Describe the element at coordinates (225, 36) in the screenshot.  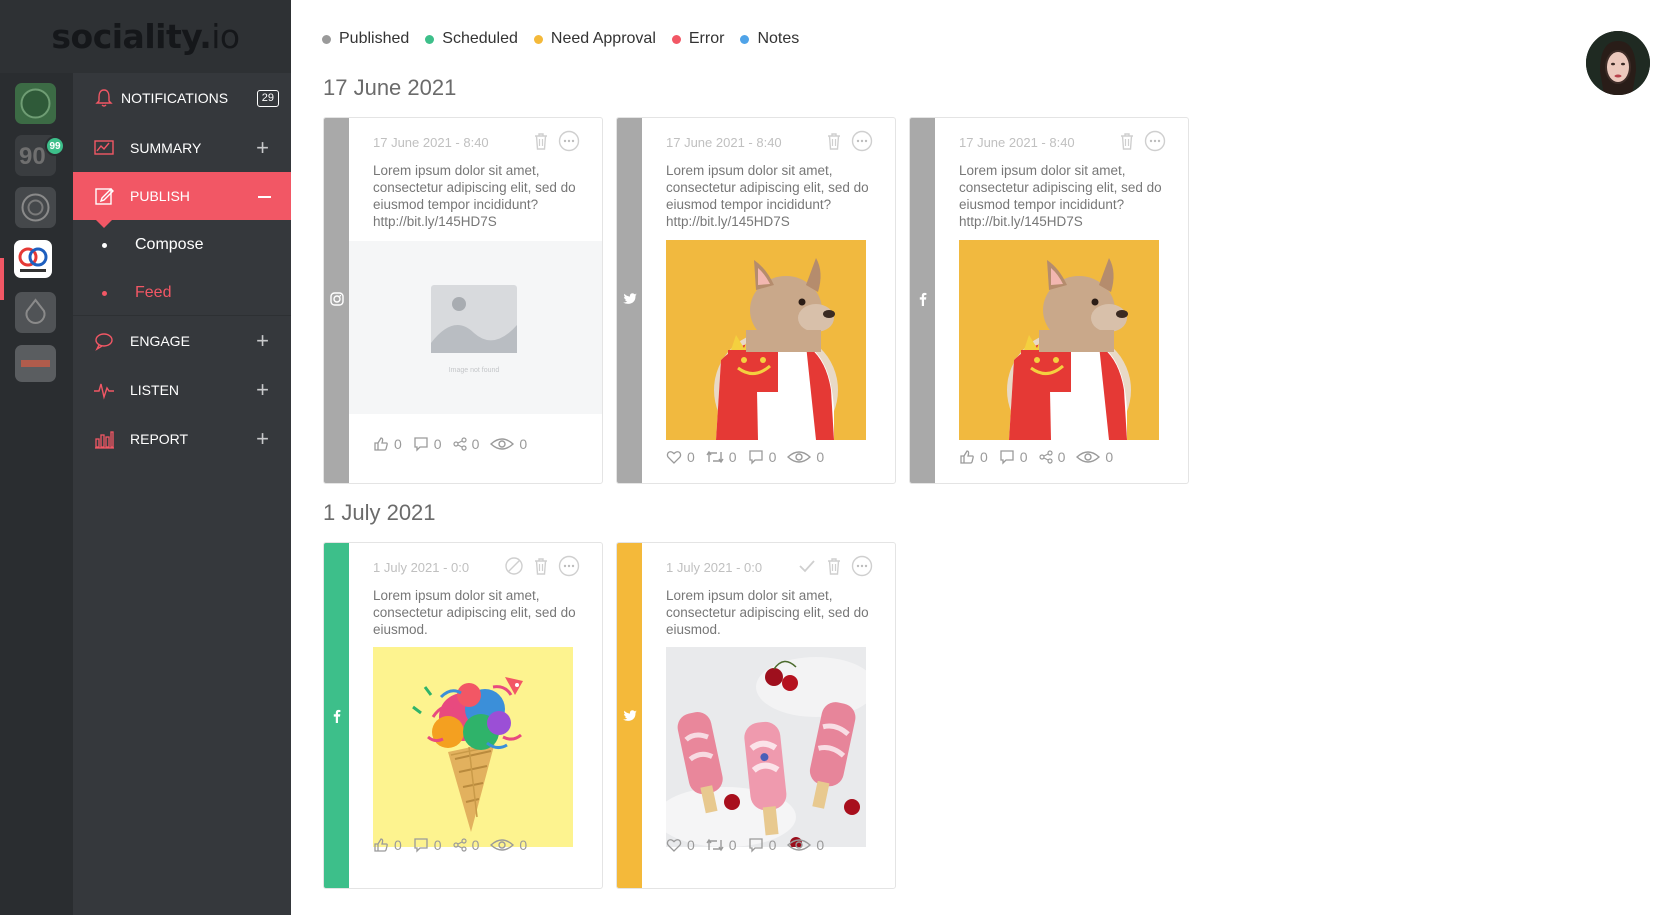
I see `brand-suffix: io` at that location.